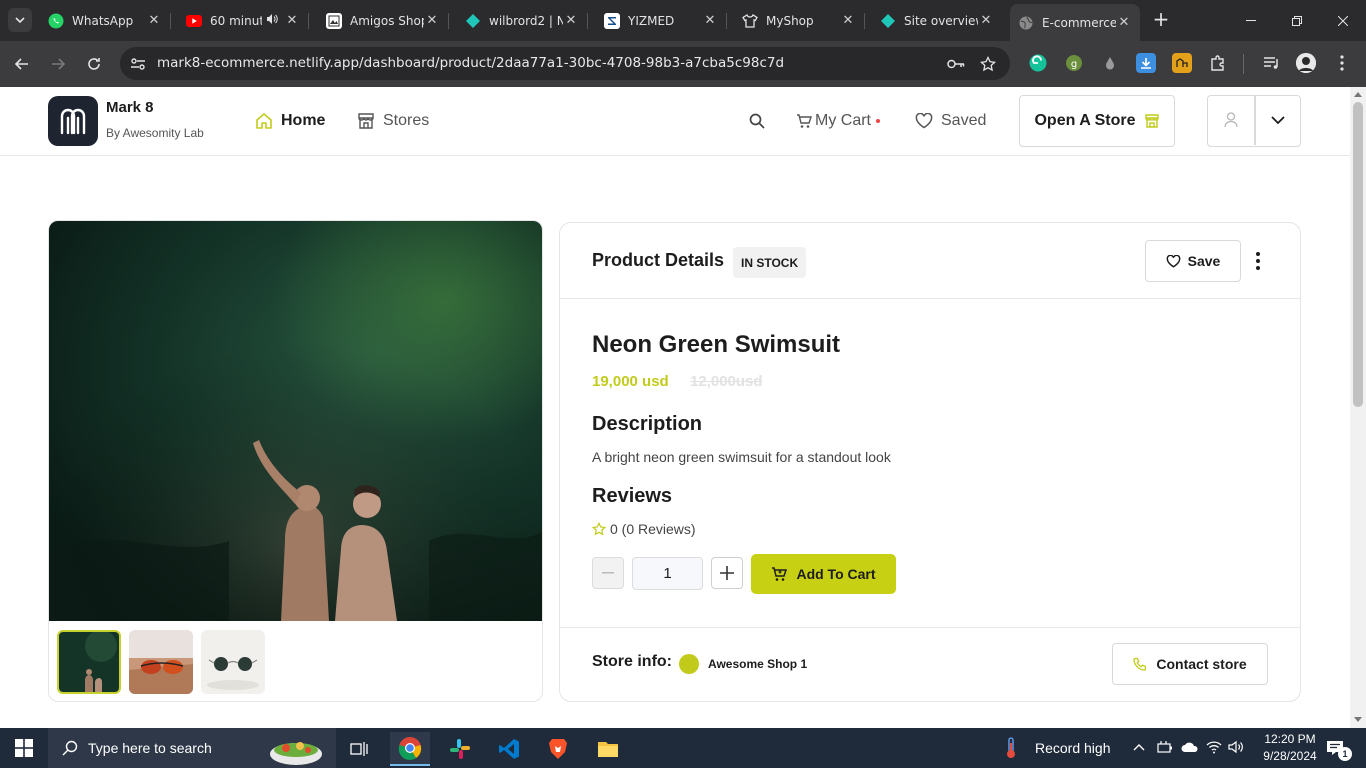 This screenshot has width=1366, height=768. What do you see at coordinates (392, 121) in the screenshot?
I see `nav-stores: Stores` at bounding box center [392, 121].